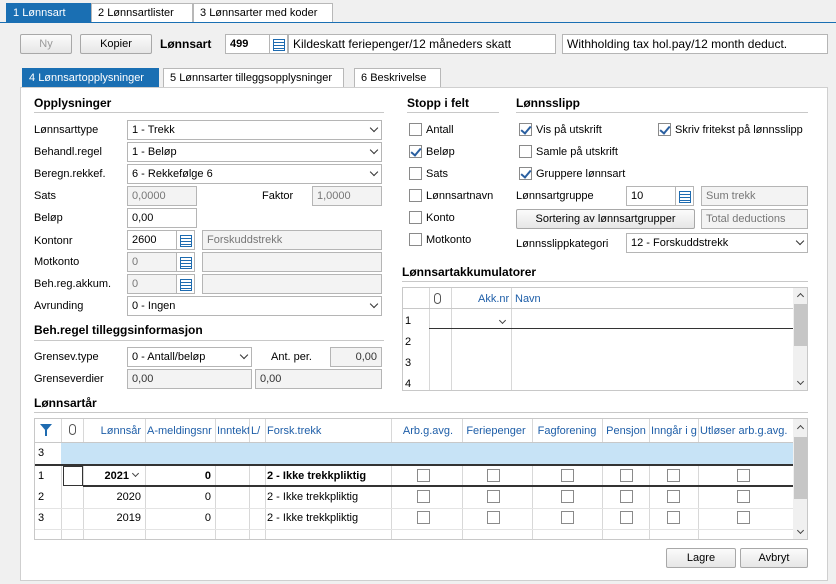 The width and height of the screenshot is (836, 584). Describe the element at coordinates (496, 431) in the screenshot. I see `col-feriepenger: Feriepenger` at that location.